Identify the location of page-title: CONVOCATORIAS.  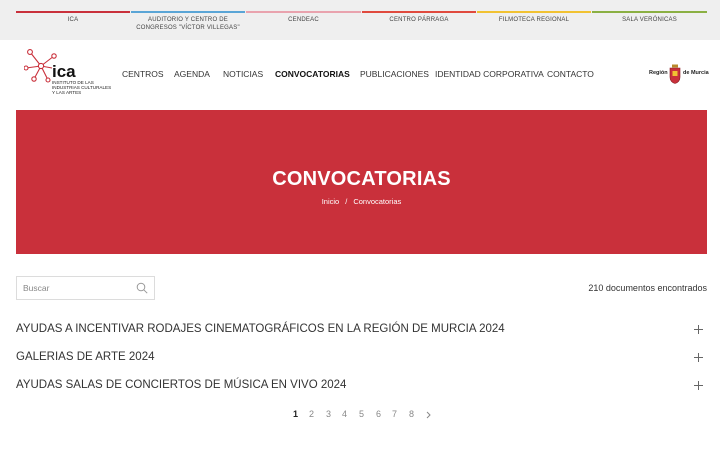
(361, 179).